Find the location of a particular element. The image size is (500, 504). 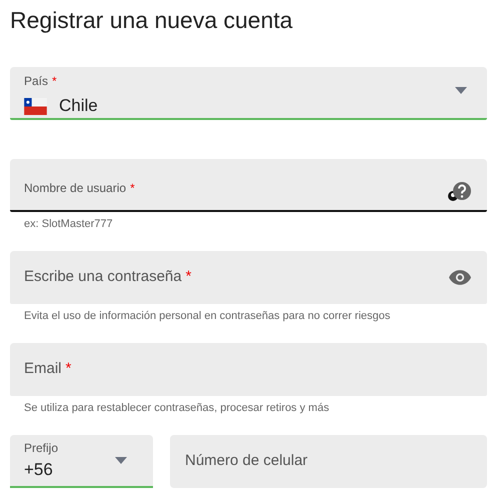

page-title: Registrar una nueva cuenta is located at coordinates (152, 20).